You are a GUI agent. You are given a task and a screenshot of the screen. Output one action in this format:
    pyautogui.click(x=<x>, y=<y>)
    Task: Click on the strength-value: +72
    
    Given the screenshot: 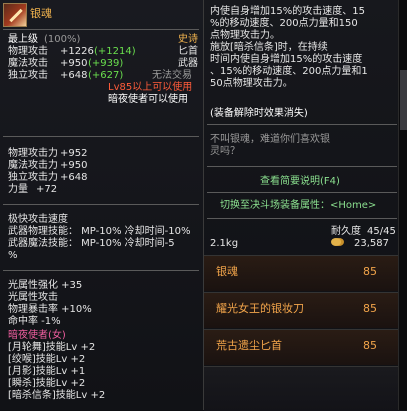 What is the action you would take?
    pyautogui.click(x=47, y=189)
    